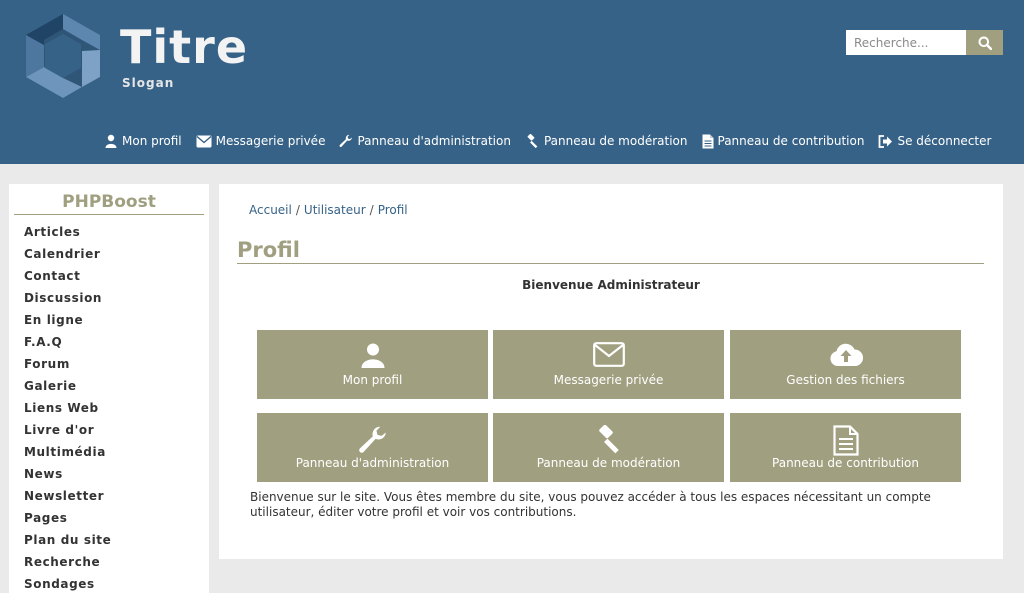  What do you see at coordinates (184, 47) in the screenshot?
I see `site-title: Titre` at bounding box center [184, 47].